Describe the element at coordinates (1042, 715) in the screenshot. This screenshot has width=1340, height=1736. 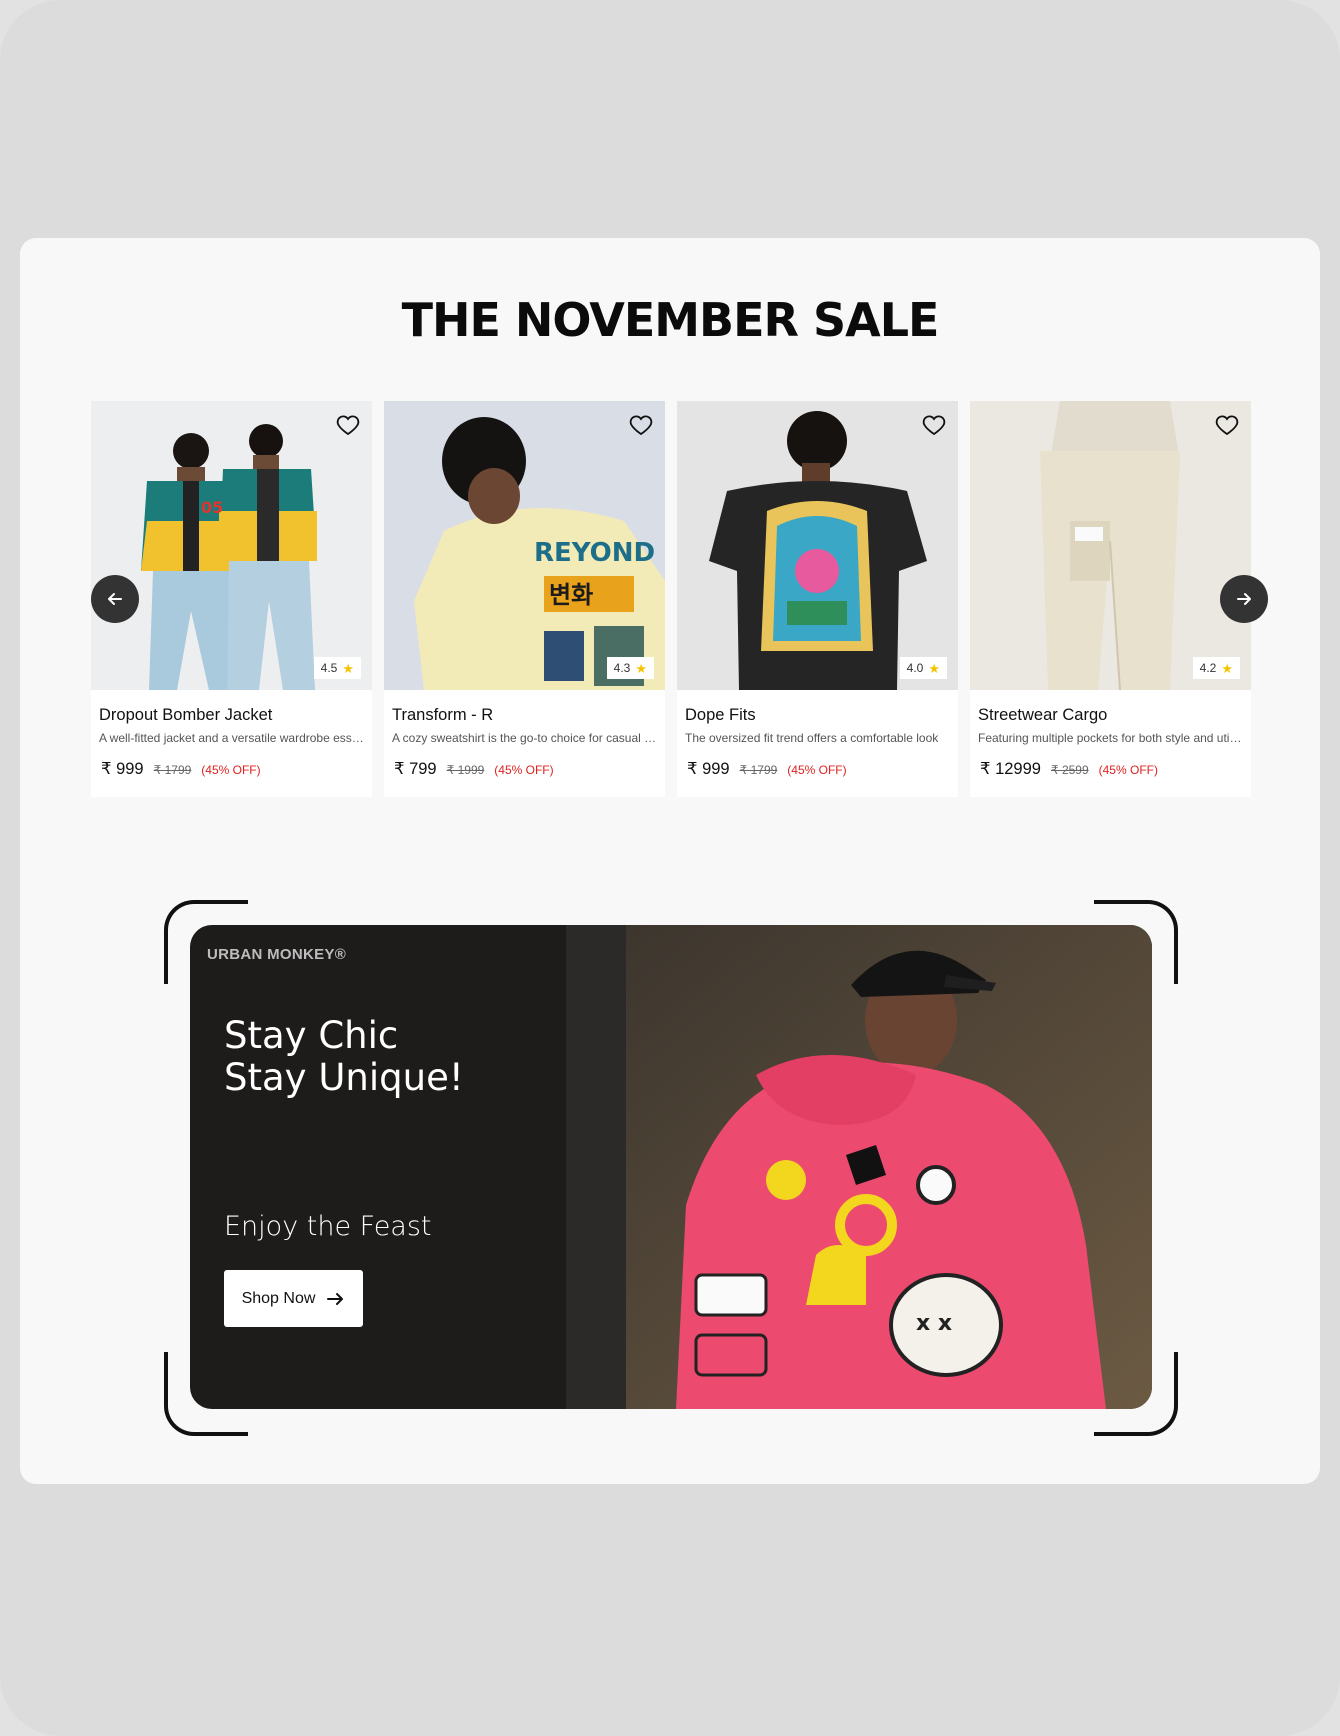
I see `product-name: Streetwear Cargo` at that location.